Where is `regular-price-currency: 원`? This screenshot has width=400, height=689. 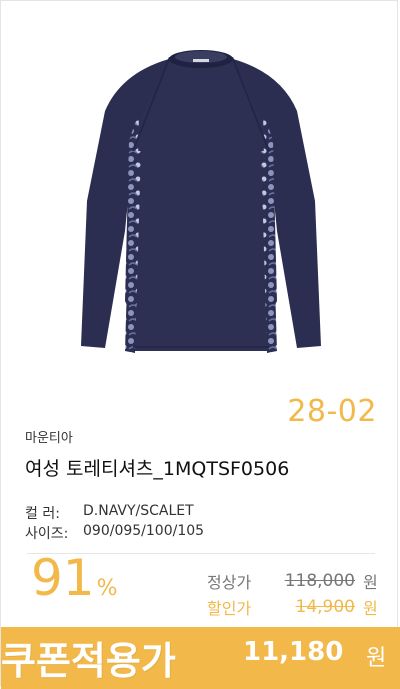
regular-price-currency: 원 is located at coordinates (370, 582).